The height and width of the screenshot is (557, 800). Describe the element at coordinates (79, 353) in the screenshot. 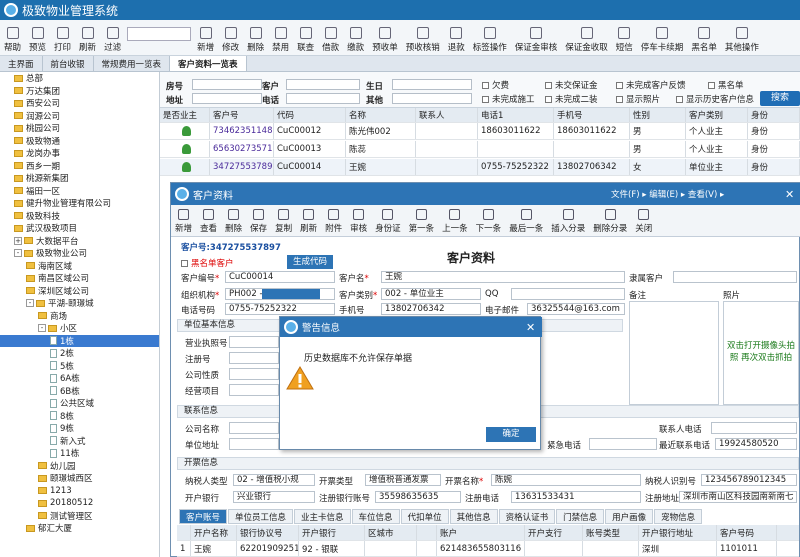

I see `tree-node: 2栋` at that location.